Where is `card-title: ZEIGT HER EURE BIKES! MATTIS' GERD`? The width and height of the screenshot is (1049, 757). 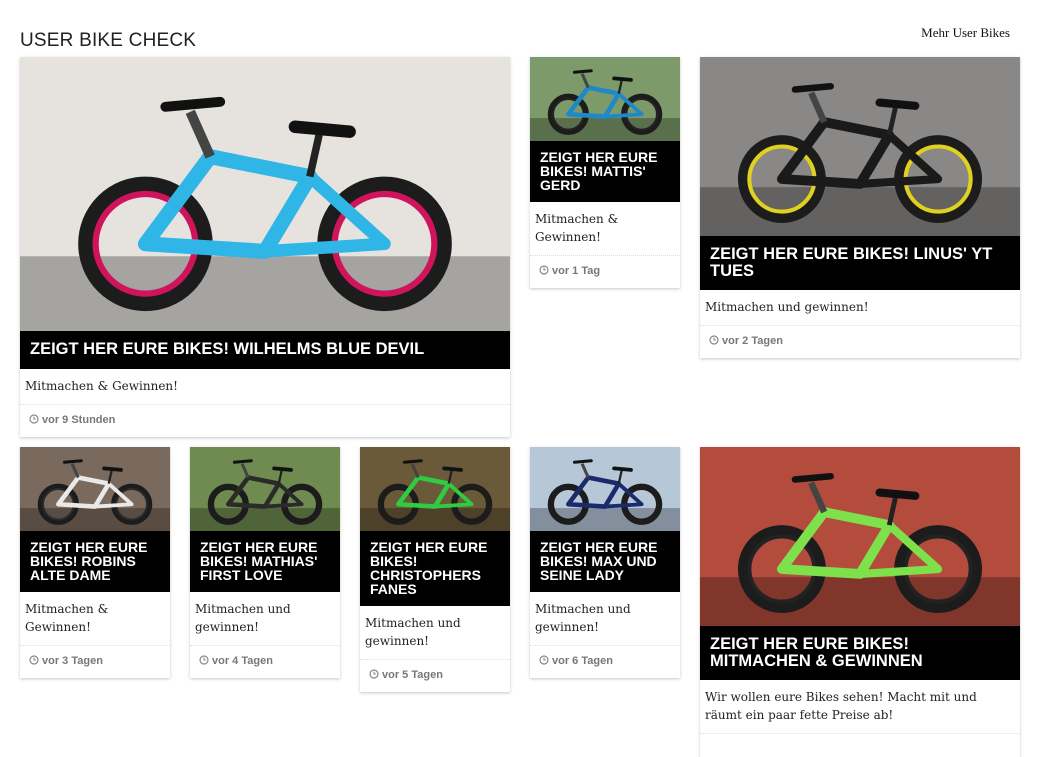 card-title: ZEIGT HER EURE BIKES! MATTIS' GERD is located at coordinates (605, 171).